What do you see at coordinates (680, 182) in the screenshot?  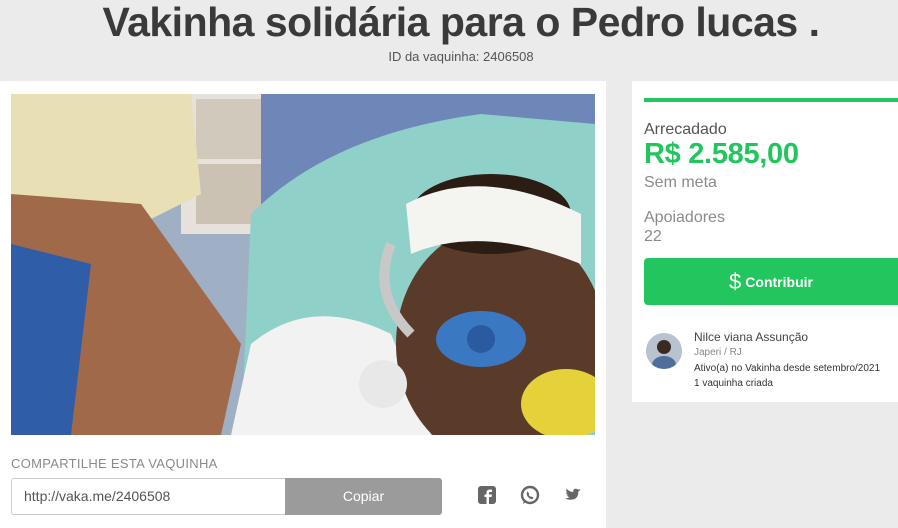 I see `goal-text: Sem meta` at bounding box center [680, 182].